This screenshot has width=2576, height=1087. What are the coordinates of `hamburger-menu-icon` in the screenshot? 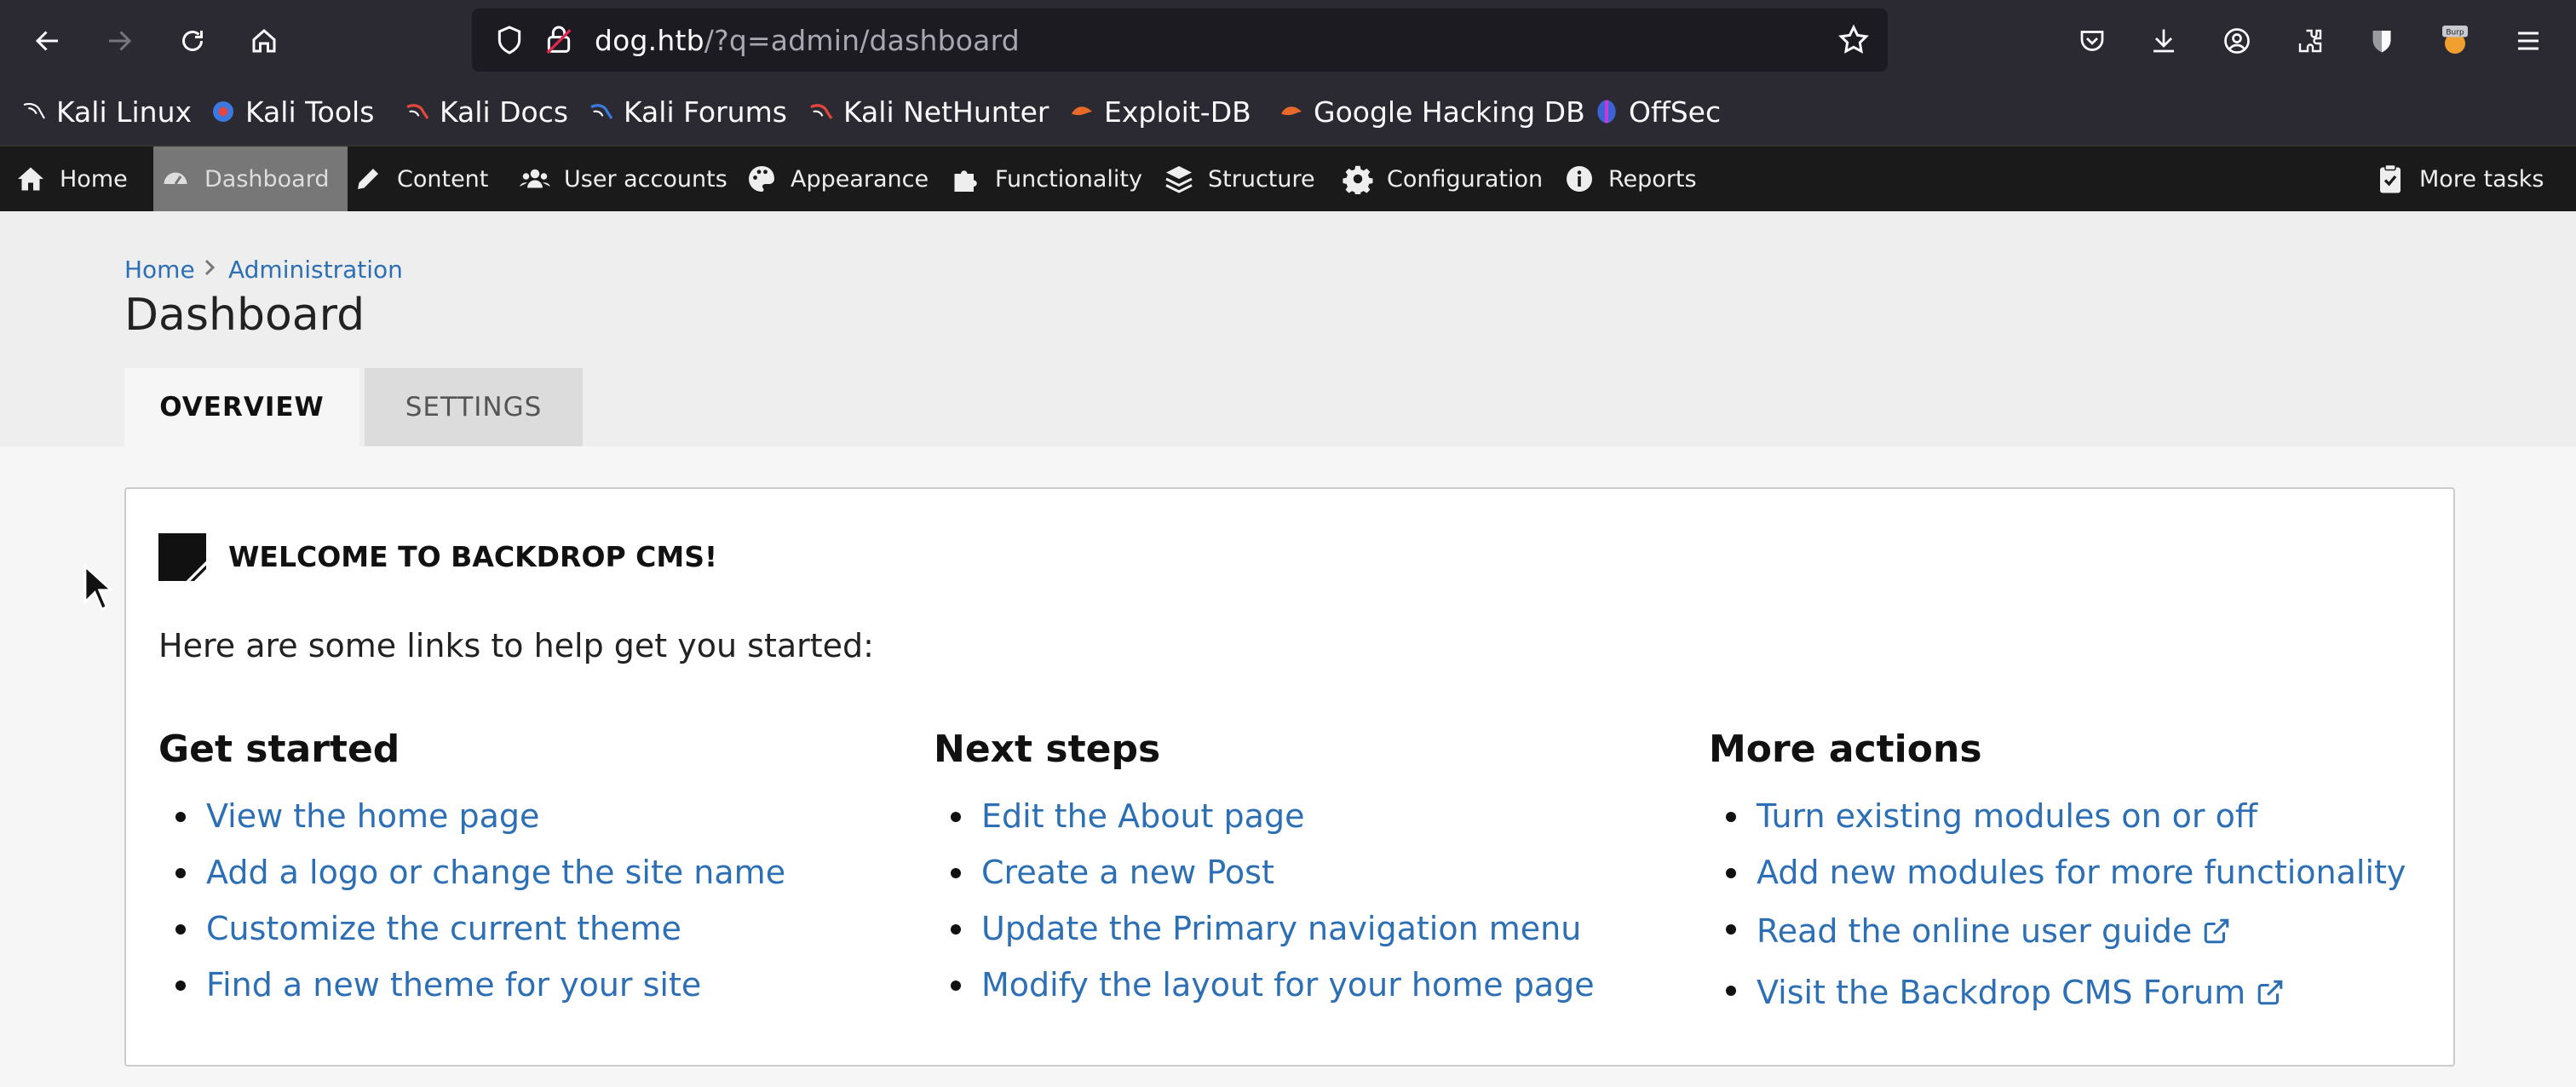 It's located at (2529, 41).